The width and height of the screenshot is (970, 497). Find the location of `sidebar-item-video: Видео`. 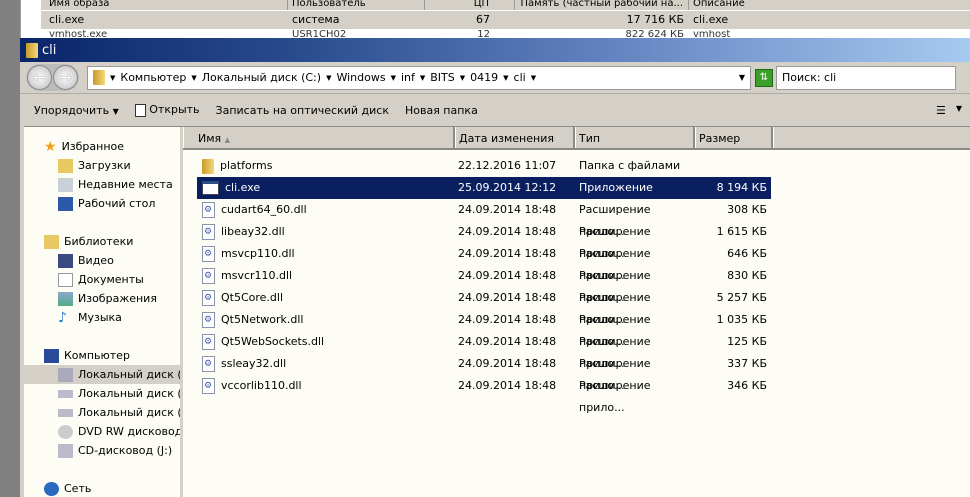

sidebar-item-video: Видео is located at coordinates (102, 260).